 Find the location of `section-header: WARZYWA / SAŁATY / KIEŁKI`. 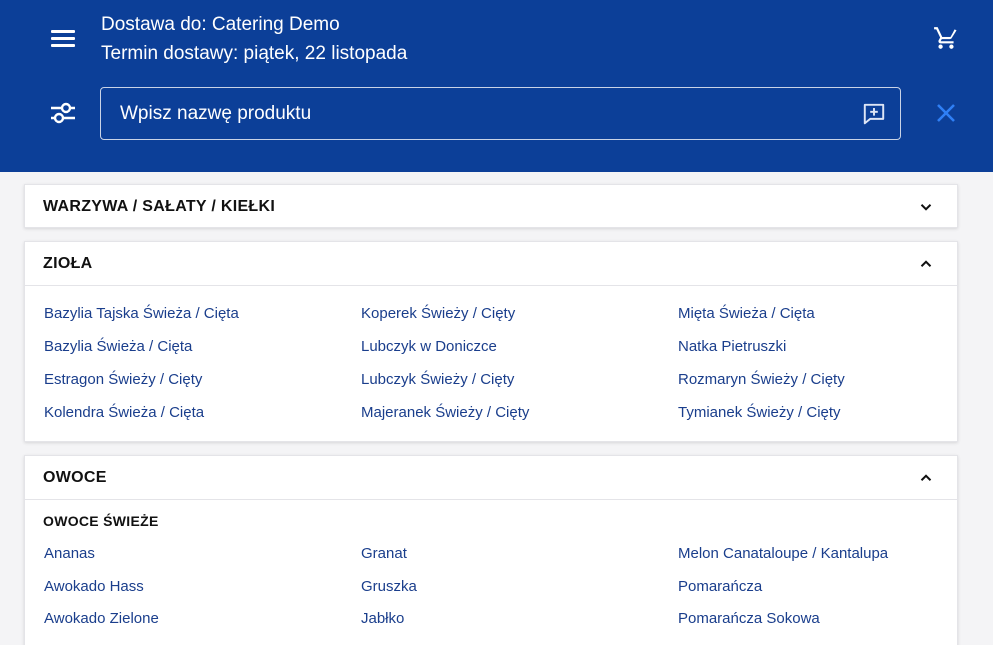

section-header: WARZYWA / SAŁATY / KIEŁKI is located at coordinates (491, 206).